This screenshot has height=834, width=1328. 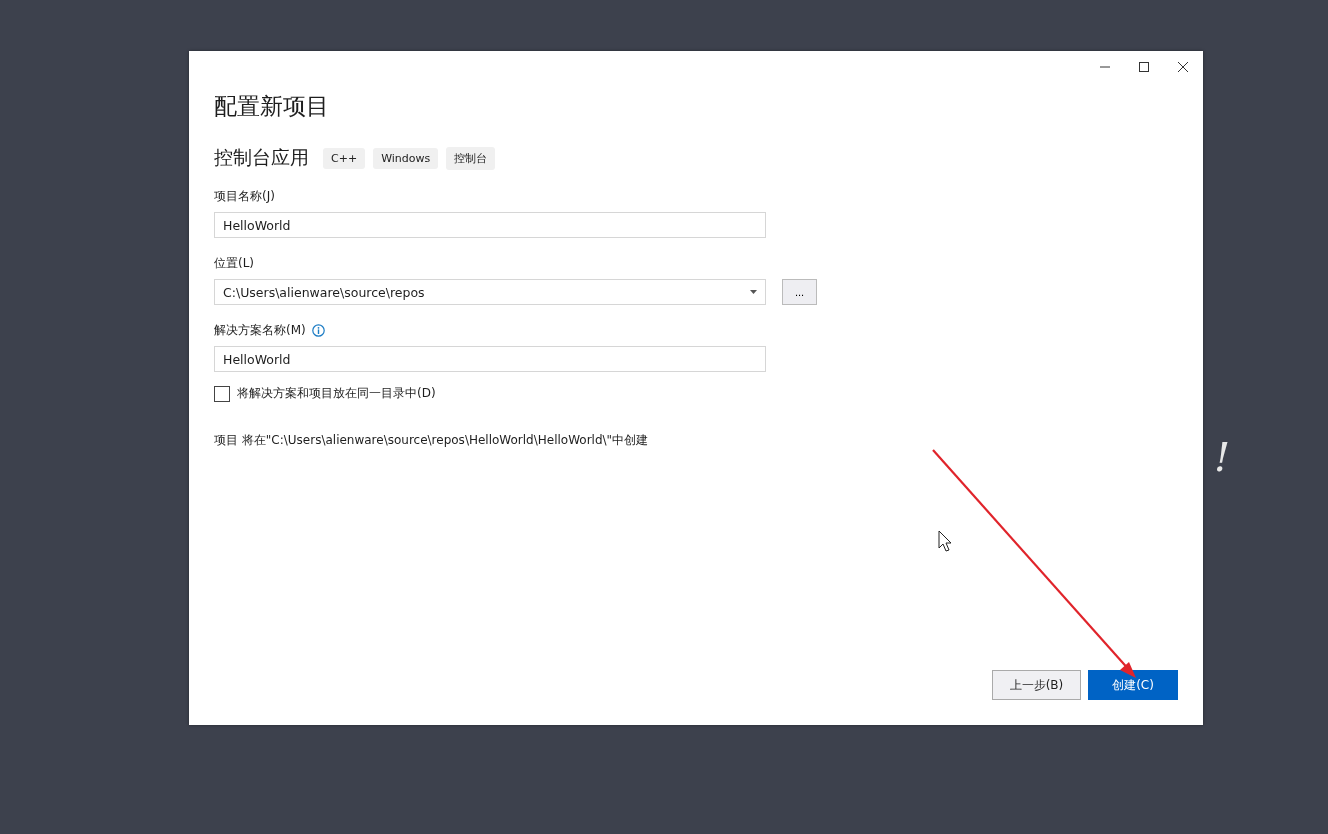 I want to click on checkbox-label: 将解决方案和项目放在同一目录中(D), so click(x=336, y=393).